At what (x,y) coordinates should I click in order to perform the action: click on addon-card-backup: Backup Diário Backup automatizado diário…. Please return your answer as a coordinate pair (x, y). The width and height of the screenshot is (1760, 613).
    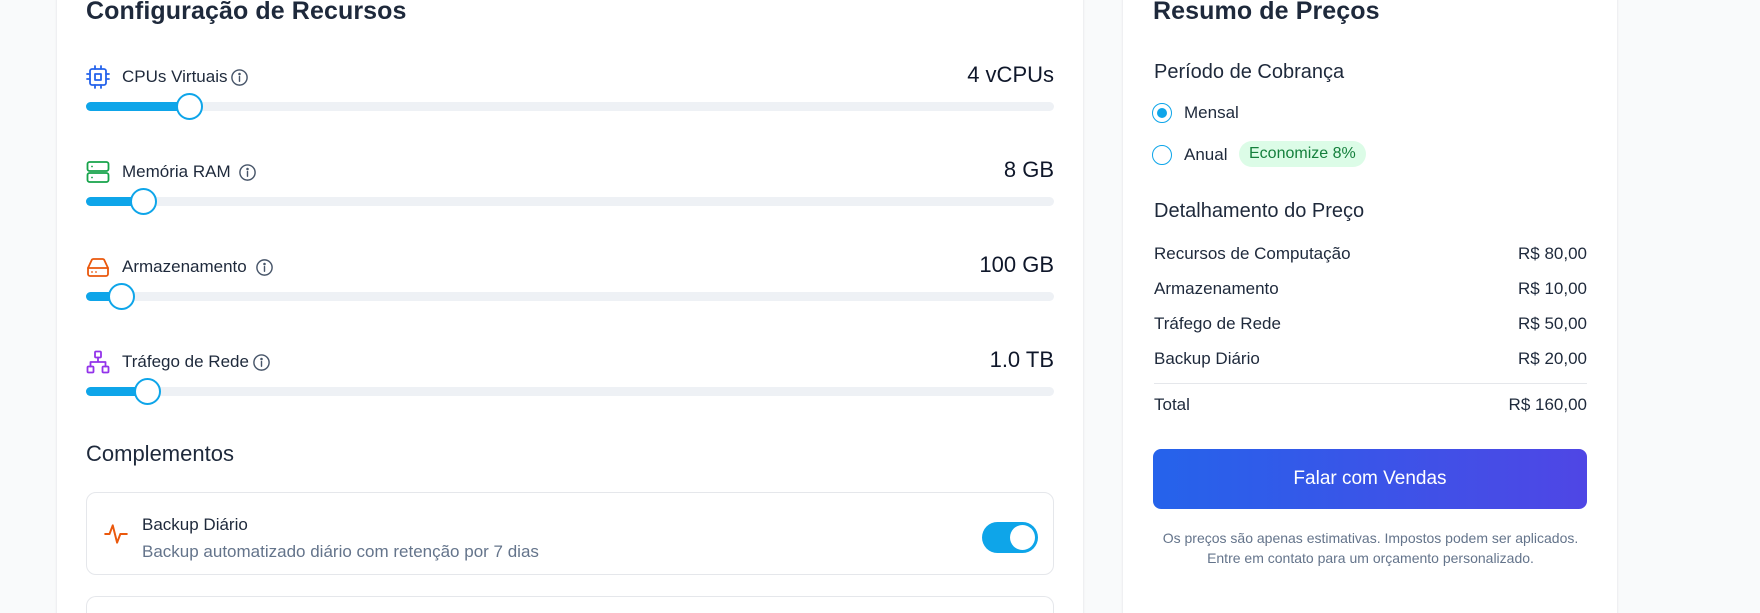
    Looking at the image, I should click on (570, 533).